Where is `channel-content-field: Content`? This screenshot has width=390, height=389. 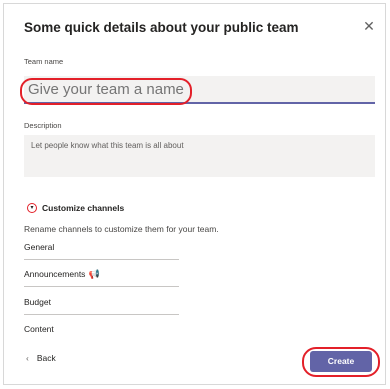 channel-content-field: Content is located at coordinates (101, 333).